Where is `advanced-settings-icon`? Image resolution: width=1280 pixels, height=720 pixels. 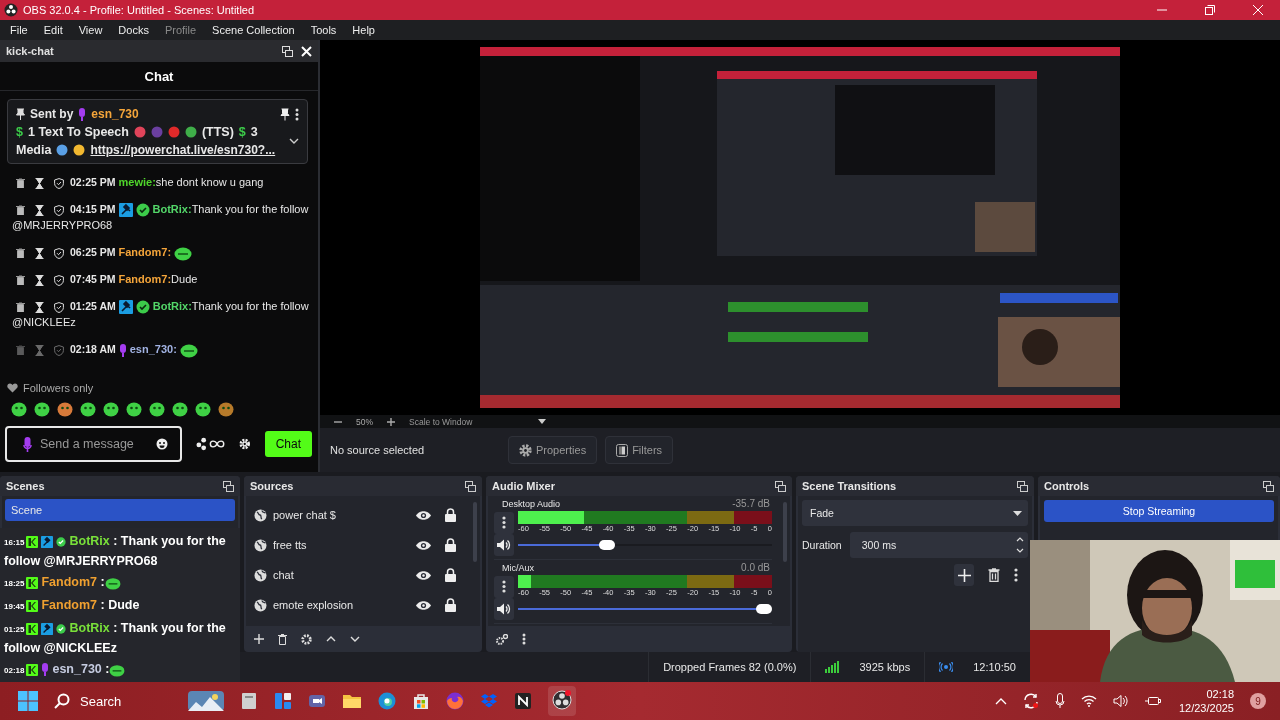 advanced-settings-icon is located at coordinates (502, 639).